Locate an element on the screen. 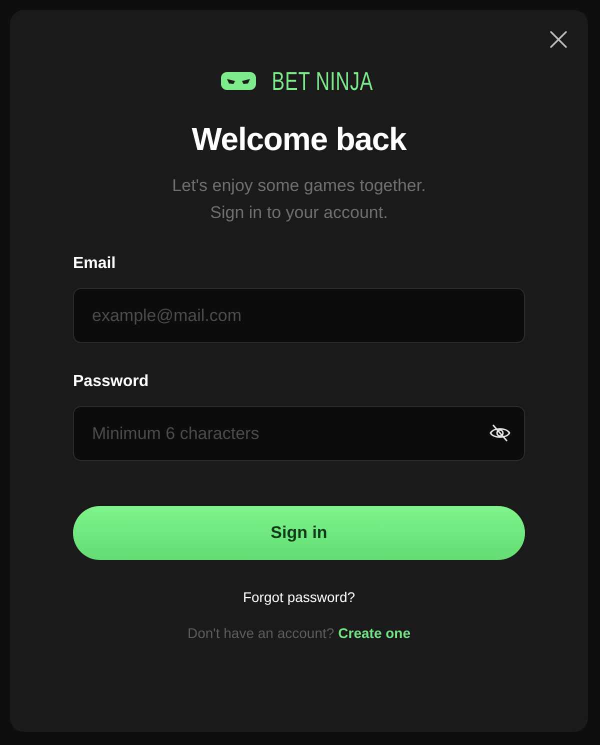 This screenshot has width=600, height=745. signup-prompt: Don't have an account? is located at coordinates (260, 633).